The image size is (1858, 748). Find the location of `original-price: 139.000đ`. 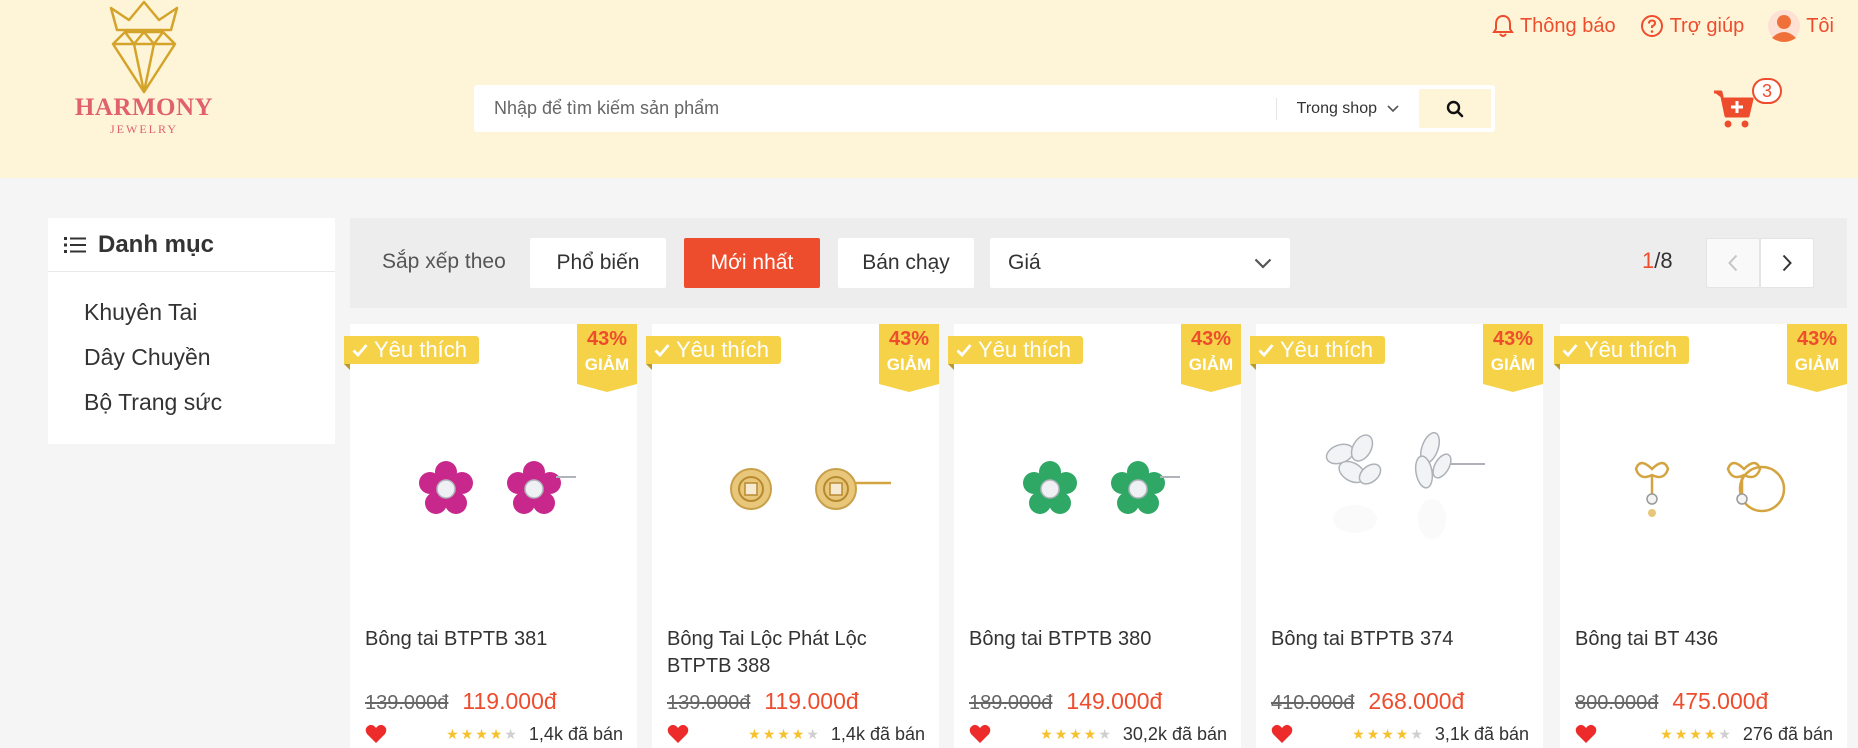

original-price: 139.000đ is located at coordinates (407, 703).